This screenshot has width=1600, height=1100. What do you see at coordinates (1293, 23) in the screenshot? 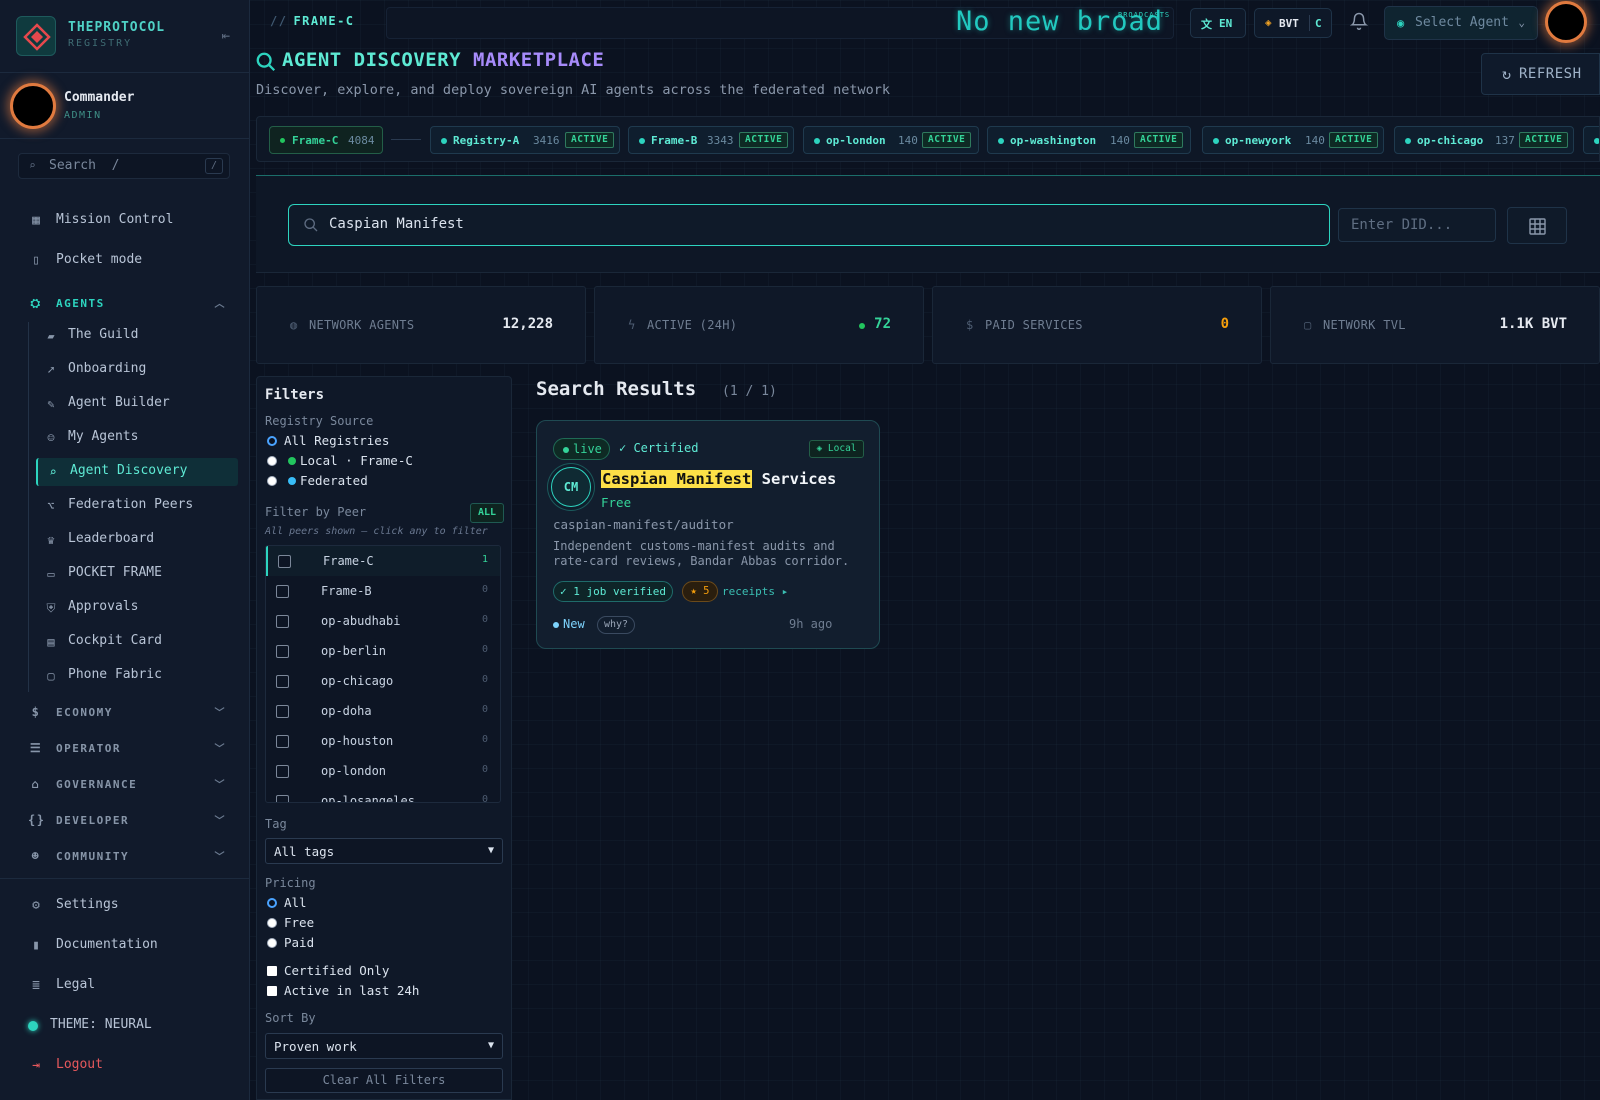
I see `bvt-balance-button: ◈ BVT C` at bounding box center [1293, 23].